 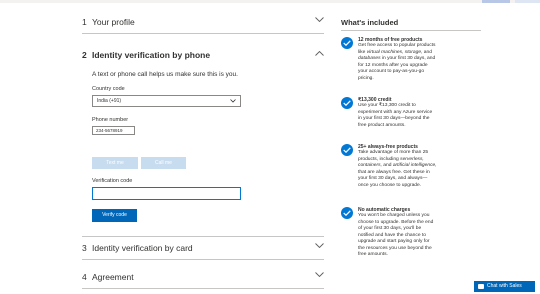 I want to click on chat-with-sales-button: Chat with Sales, so click(x=504, y=286).